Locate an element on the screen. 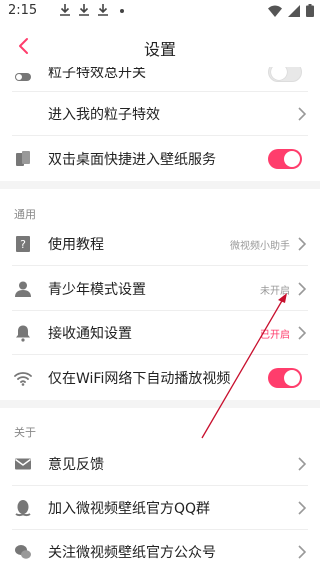 The height and width of the screenshot is (568, 320). section-title: 关于 is located at coordinates (25, 432).